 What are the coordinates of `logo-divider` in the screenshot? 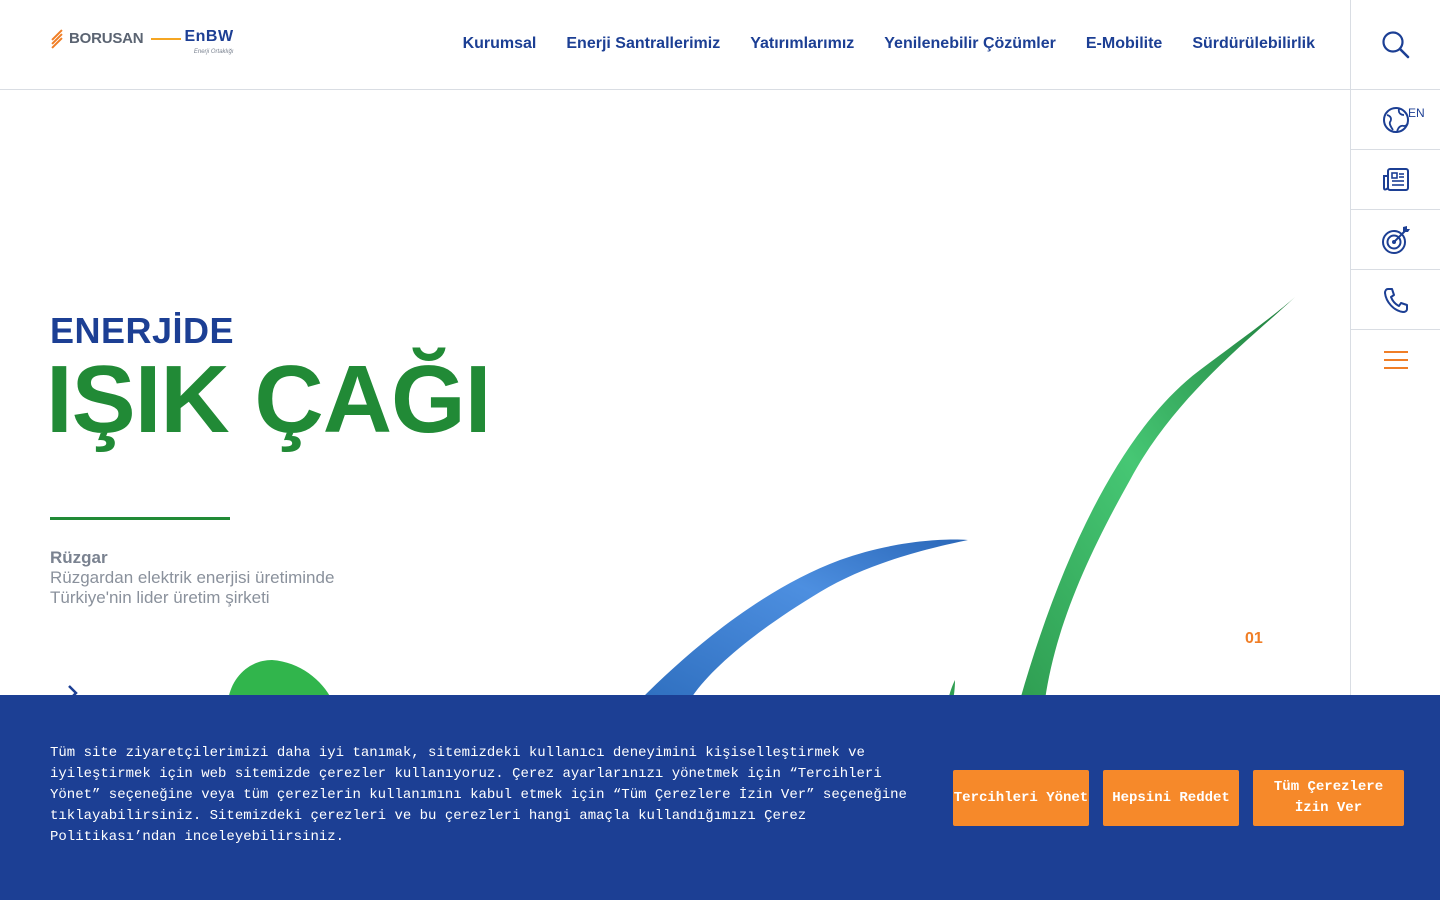 It's located at (166, 39).